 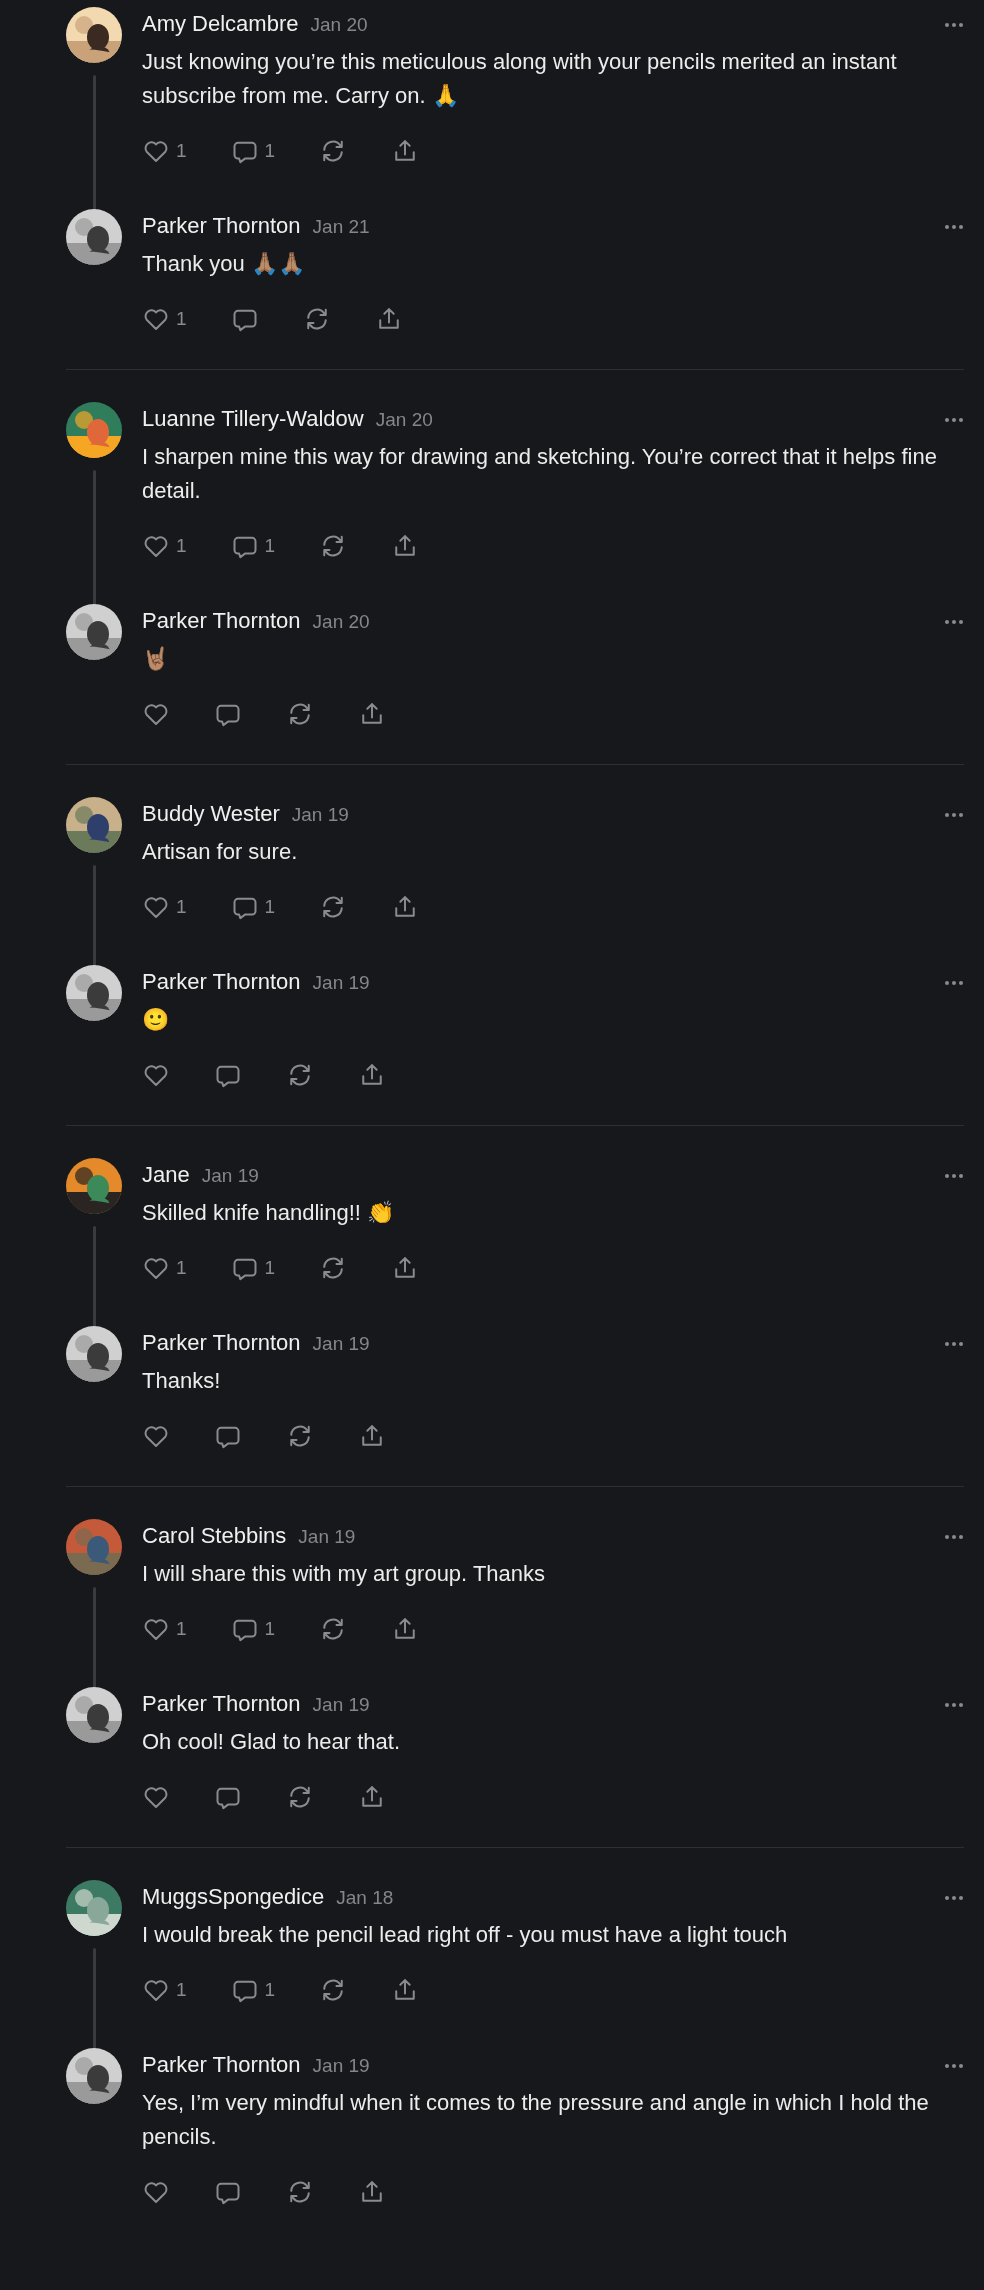 What do you see at coordinates (233, 1897) in the screenshot?
I see `author-name: MuggsSpongedice` at bounding box center [233, 1897].